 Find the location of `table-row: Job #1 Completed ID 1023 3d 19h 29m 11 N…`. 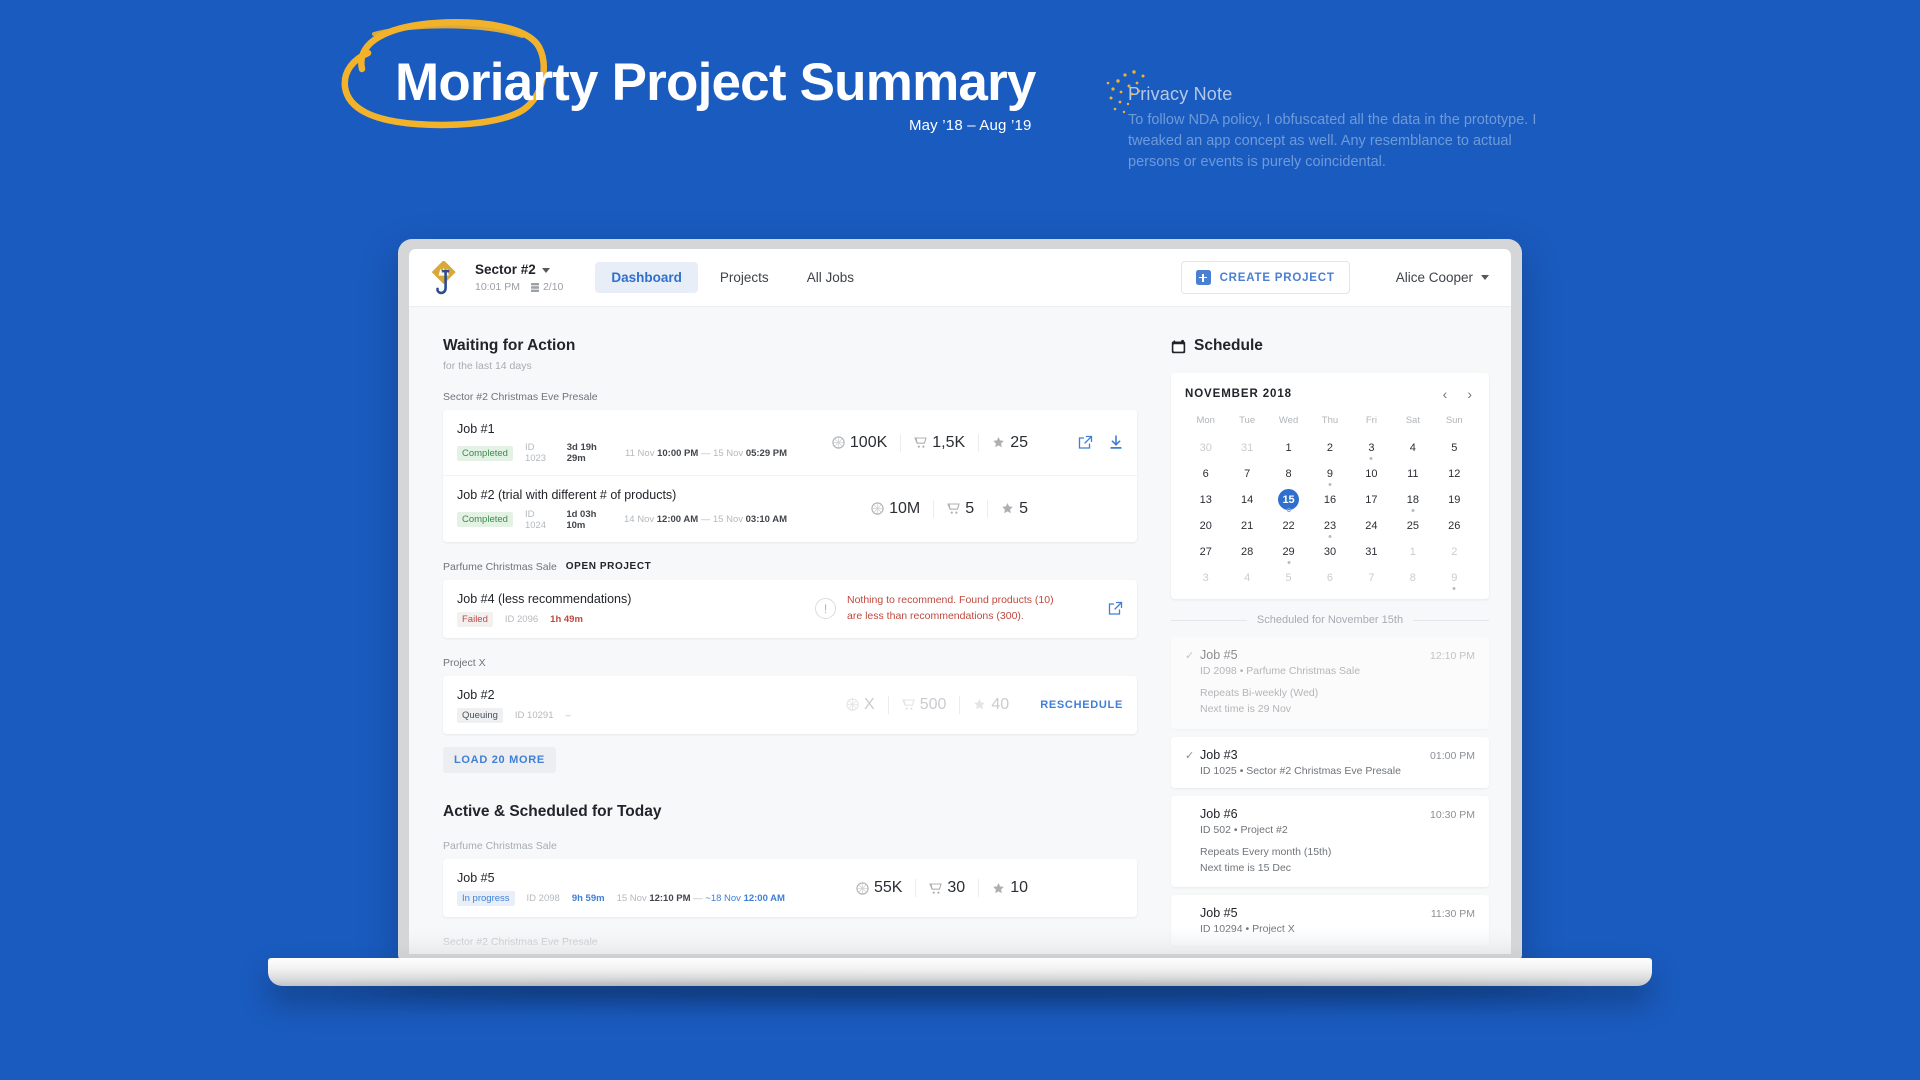

table-row: Job #1 Completed ID 1023 3d 19h 29m 11 N… is located at coordinates (790, 442).